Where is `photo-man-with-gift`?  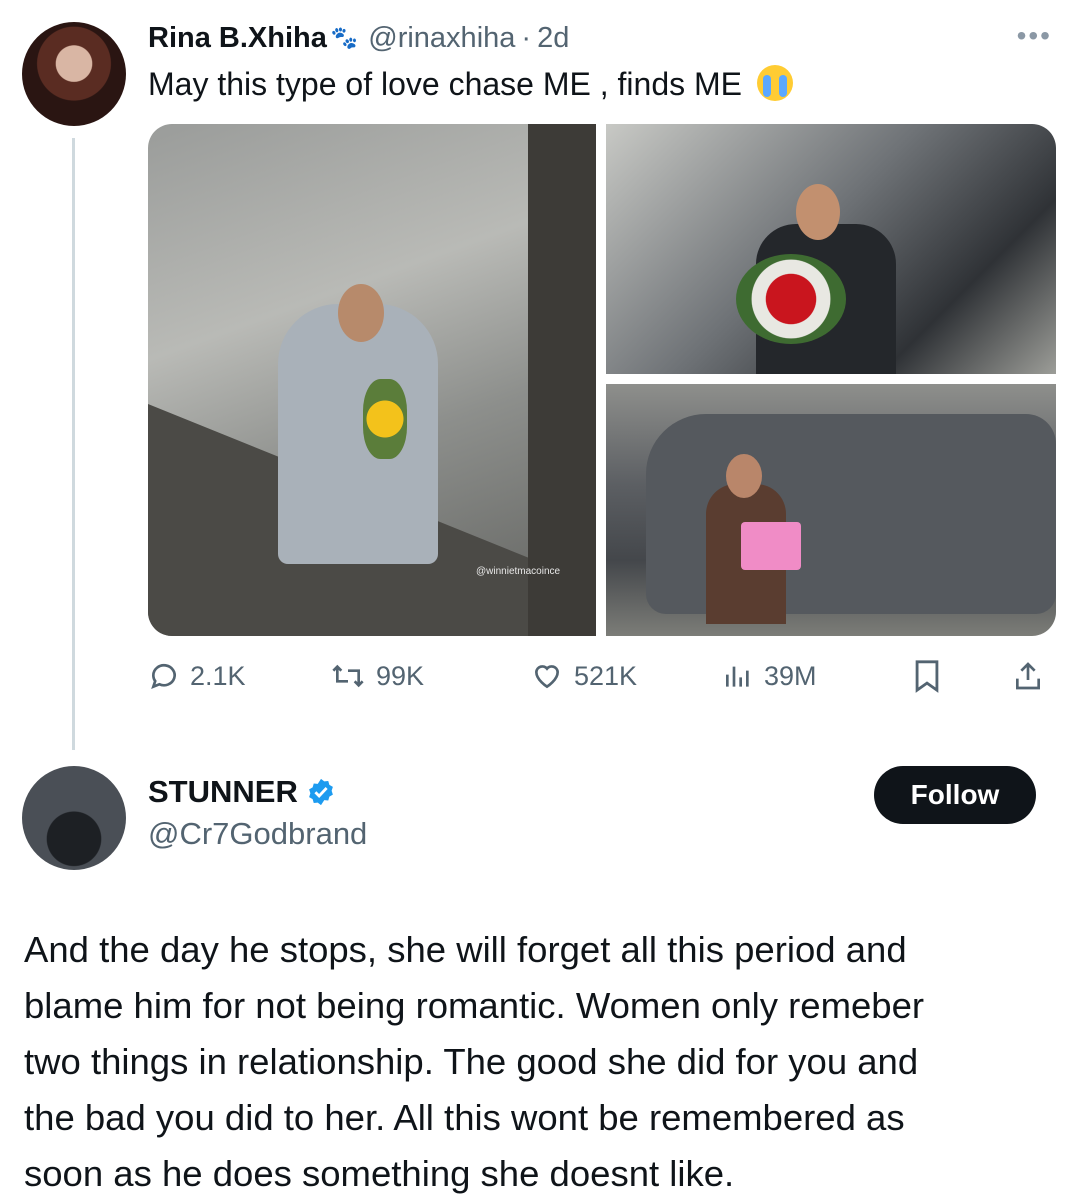 photo-man-with-gift is located at coordinates (831, 510).